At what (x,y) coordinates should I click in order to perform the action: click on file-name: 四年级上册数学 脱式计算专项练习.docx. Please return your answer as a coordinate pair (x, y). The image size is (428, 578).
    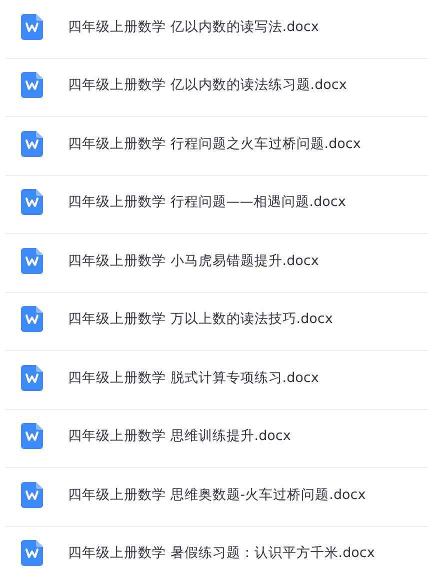
    Looking at the image, I should click on (193, 378).